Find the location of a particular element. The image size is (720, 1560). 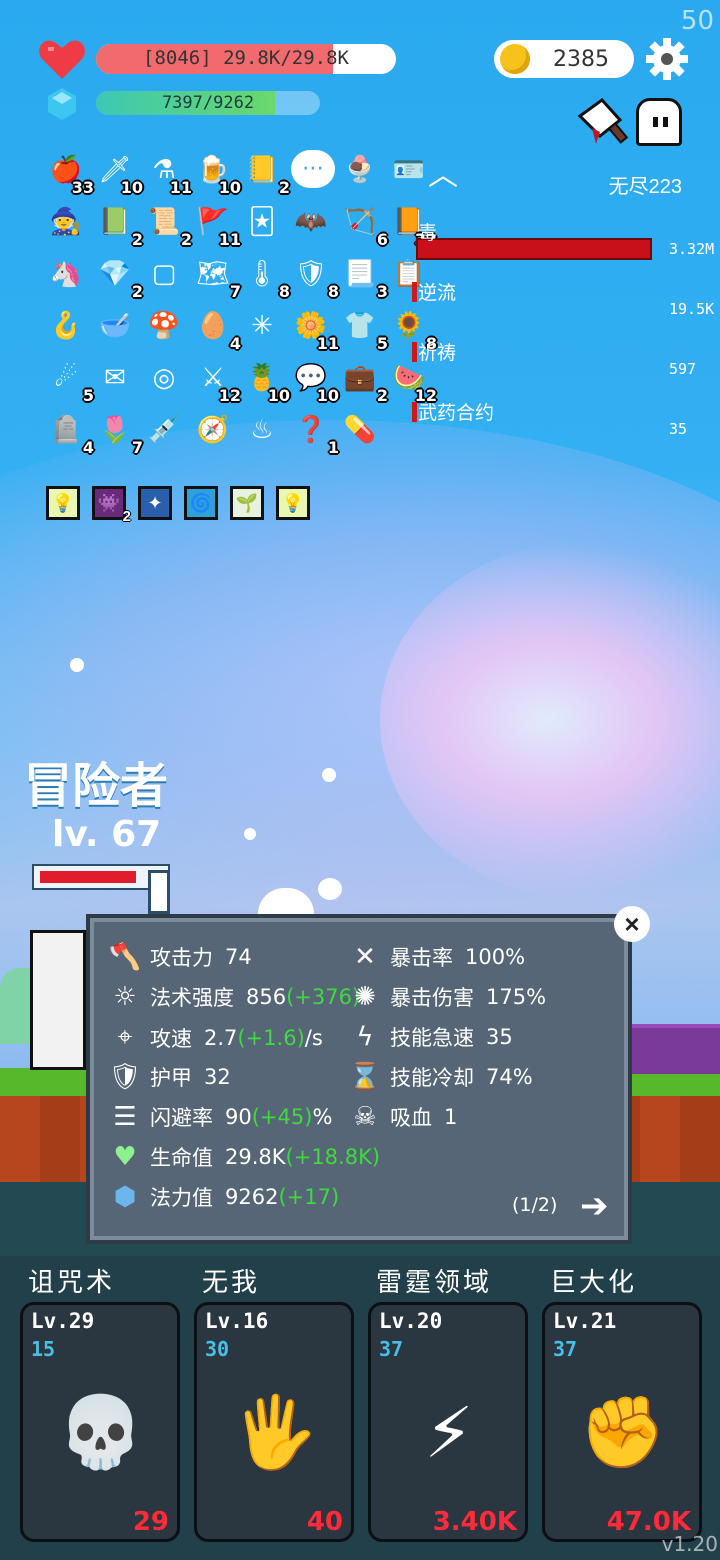

ruby-icon: 💎 2 is located at coordinates (119, 277).